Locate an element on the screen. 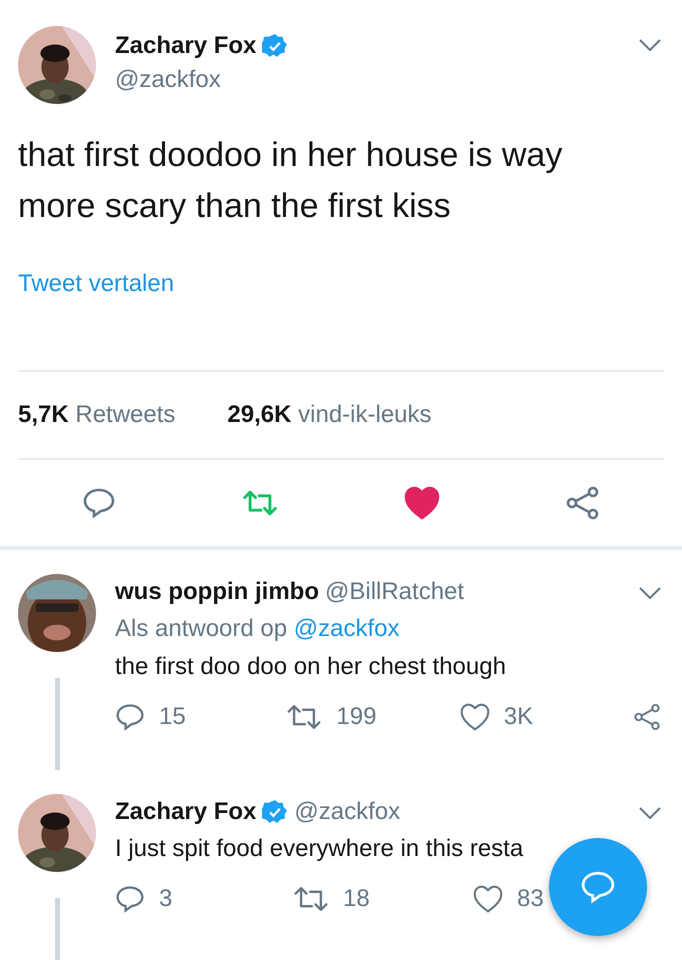  reply-count: 3 is located at coordinates (165, 899).